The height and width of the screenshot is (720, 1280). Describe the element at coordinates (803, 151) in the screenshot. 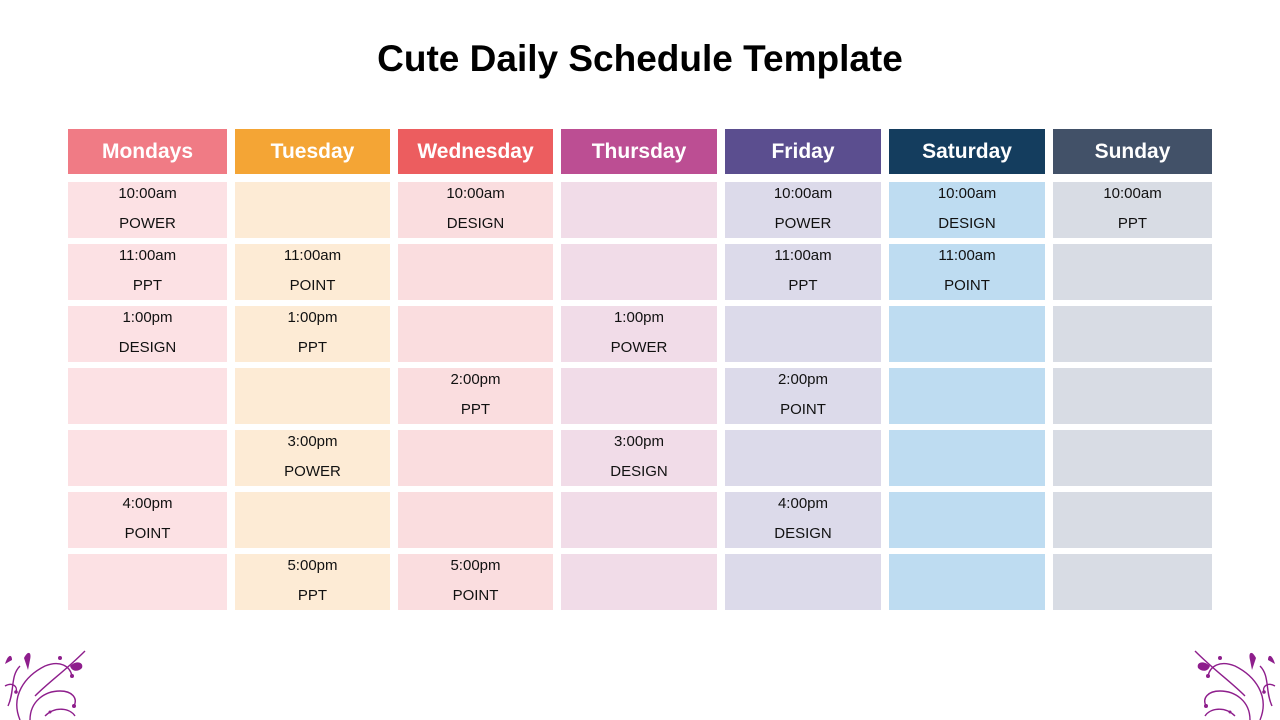

I see `day-header: Friday` at that location.